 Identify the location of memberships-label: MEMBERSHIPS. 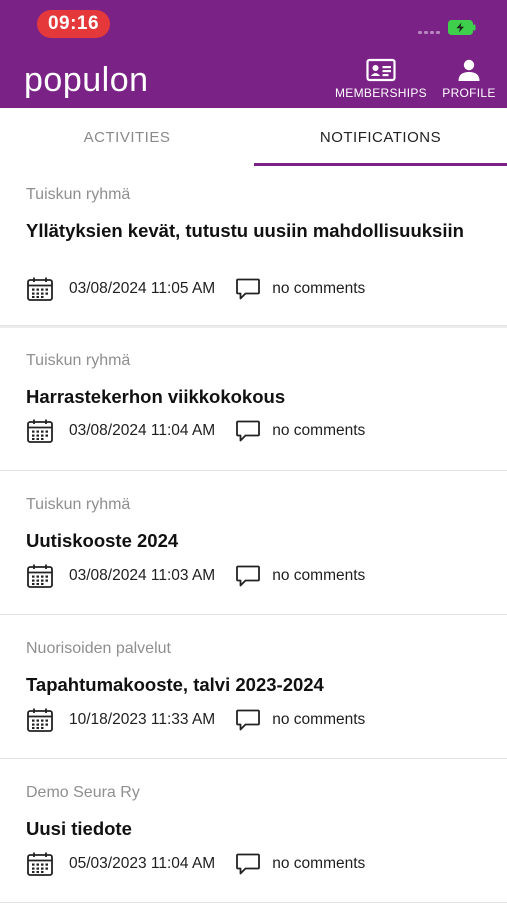
(381, 93).